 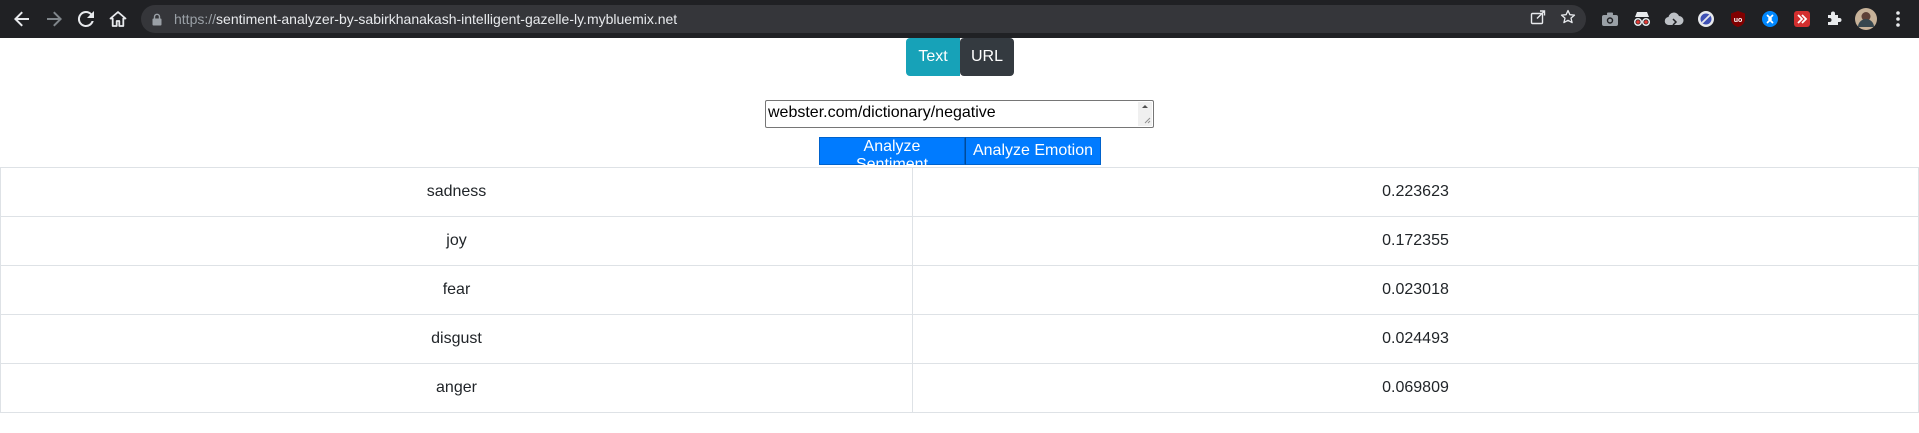 I want to click on omnibox-actions, so click(x=1553, y=19).